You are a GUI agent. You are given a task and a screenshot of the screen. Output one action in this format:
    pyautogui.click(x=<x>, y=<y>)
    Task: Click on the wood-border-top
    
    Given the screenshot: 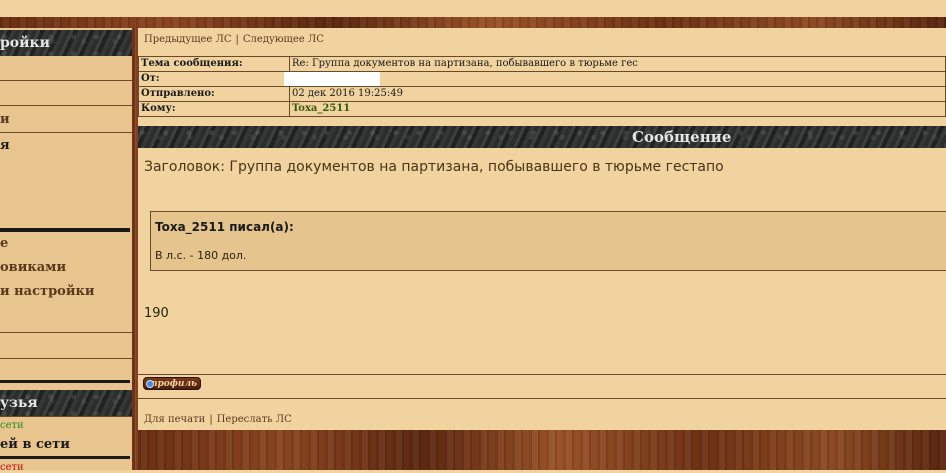 What is the action you would take?
    pyautogui.click(x=473, y=22)
    